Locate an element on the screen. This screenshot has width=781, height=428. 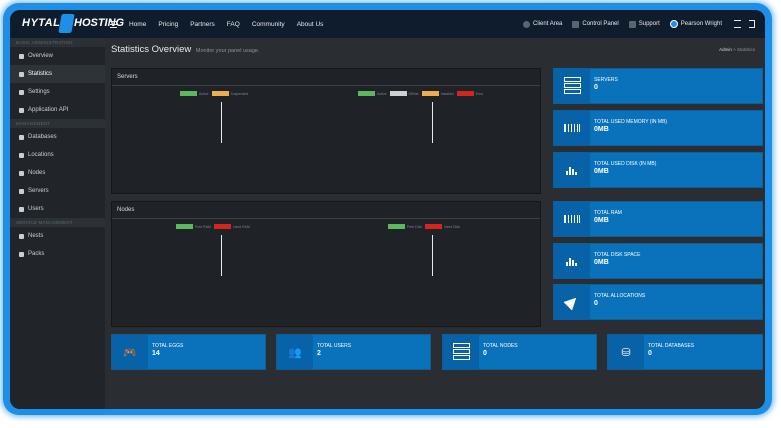
stat-label: TOTAL DISK SPACE is located at coordinates (617, 255).